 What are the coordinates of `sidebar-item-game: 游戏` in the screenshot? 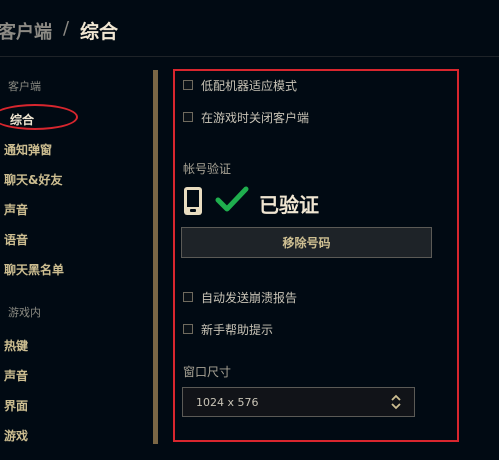 It's located at (16, 435).